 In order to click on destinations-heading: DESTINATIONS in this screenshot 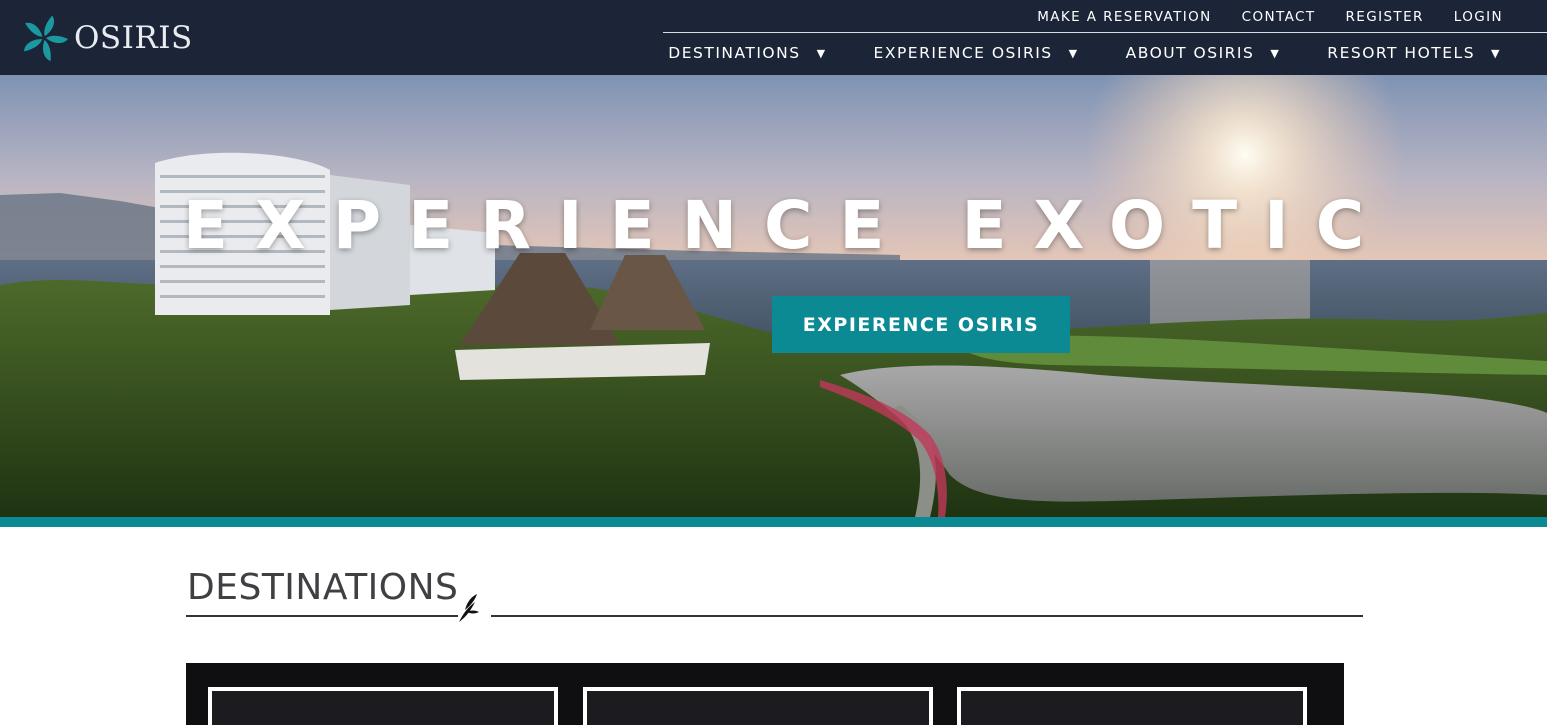, I will do `click(323, 587)`.